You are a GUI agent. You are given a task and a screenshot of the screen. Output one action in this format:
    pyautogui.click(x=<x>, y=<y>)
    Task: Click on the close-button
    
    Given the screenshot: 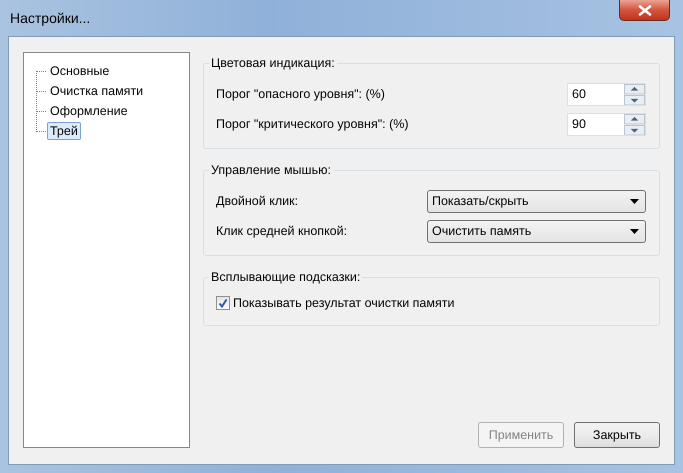 What is the action you would take?
    pyautogui.click(x=644, y=10)
    